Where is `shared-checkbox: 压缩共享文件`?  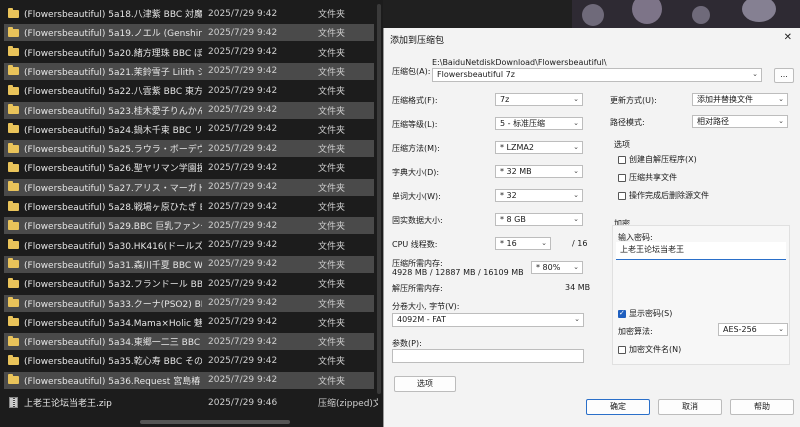 shared-checkbox: 压缩共享文件 is located at coordinates (647, 177).